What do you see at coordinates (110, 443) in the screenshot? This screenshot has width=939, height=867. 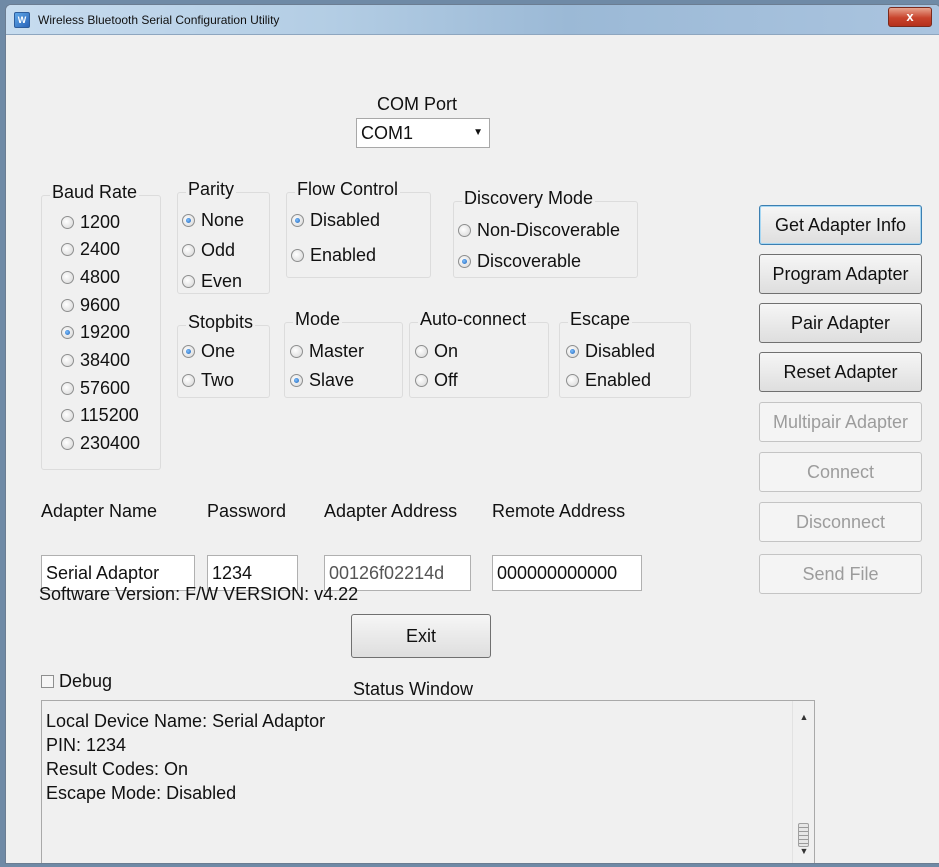 I see `baud-label: 230400` at bounding box center [110, 443].